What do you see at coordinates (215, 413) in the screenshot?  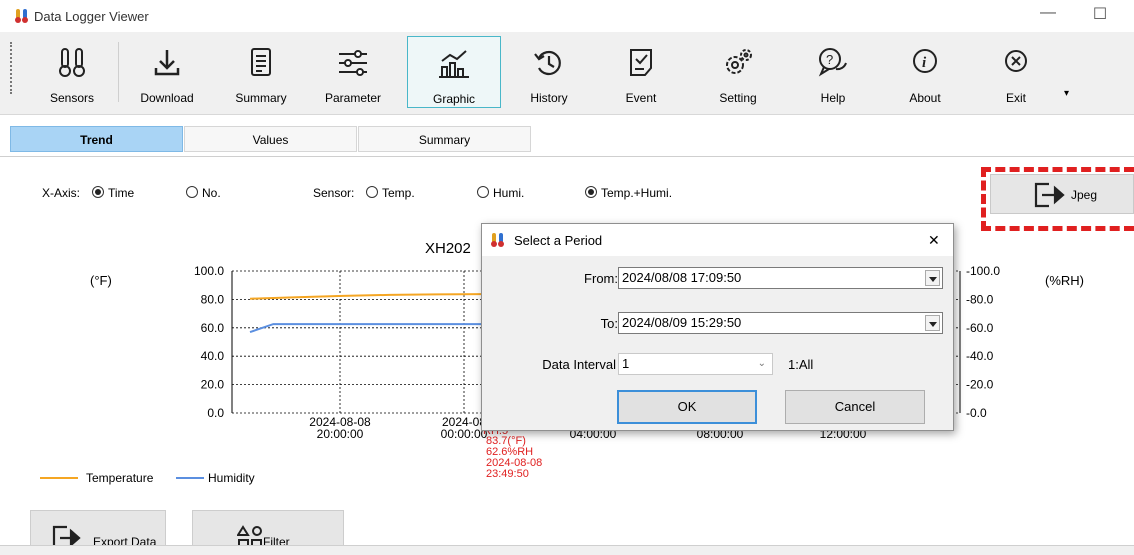 I see `y-tick-label: 0.0` at bounding box center [215, 413].